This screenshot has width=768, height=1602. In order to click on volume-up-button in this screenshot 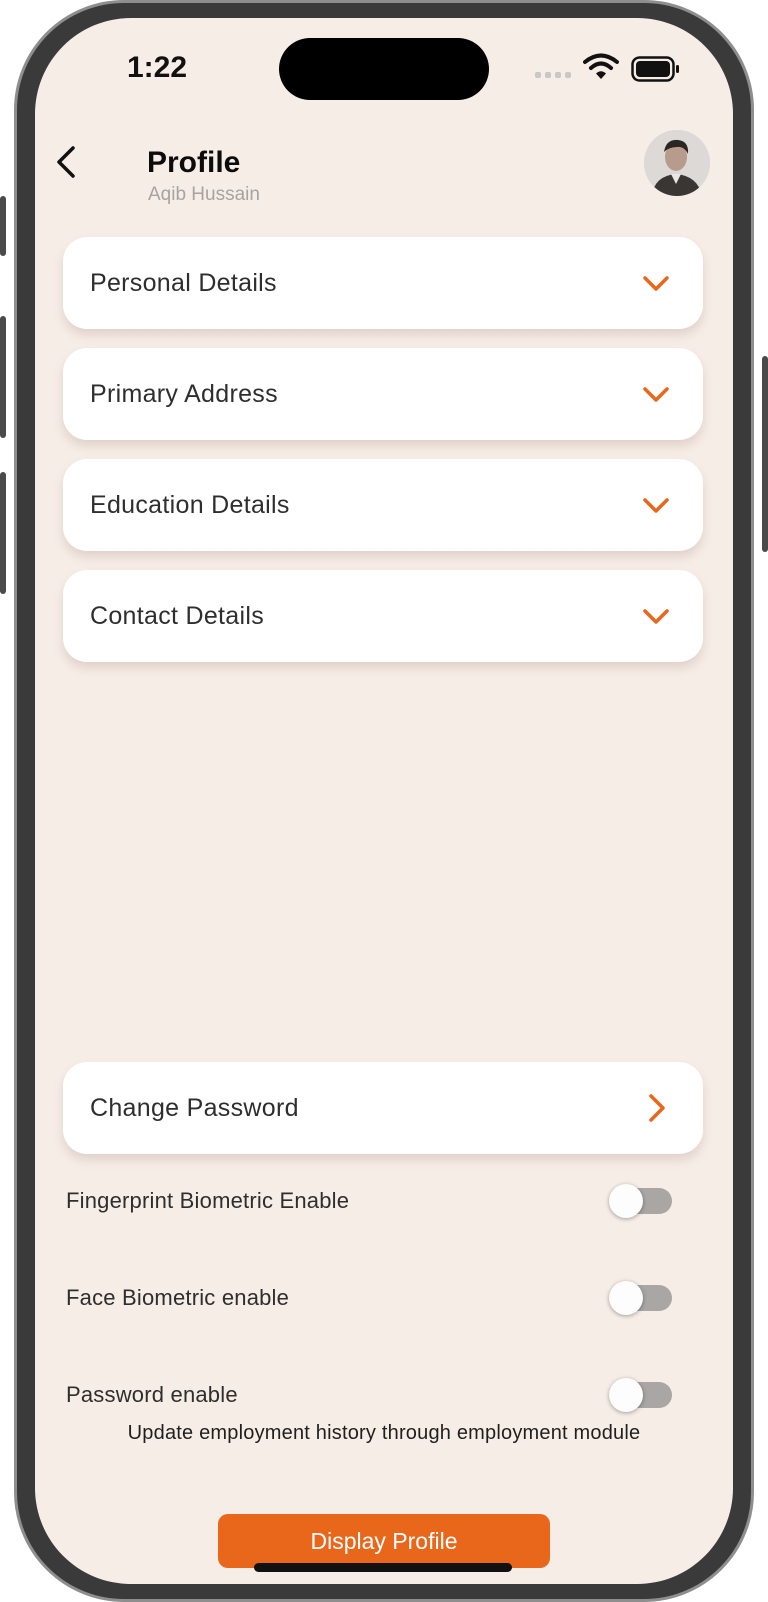, I will do `click(3, 377)`.